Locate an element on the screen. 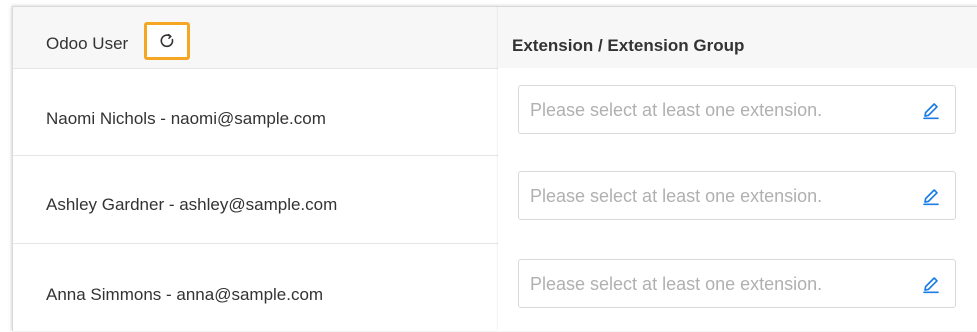  odoo-user-header: Odoo User is located at coordinates (256, 38).